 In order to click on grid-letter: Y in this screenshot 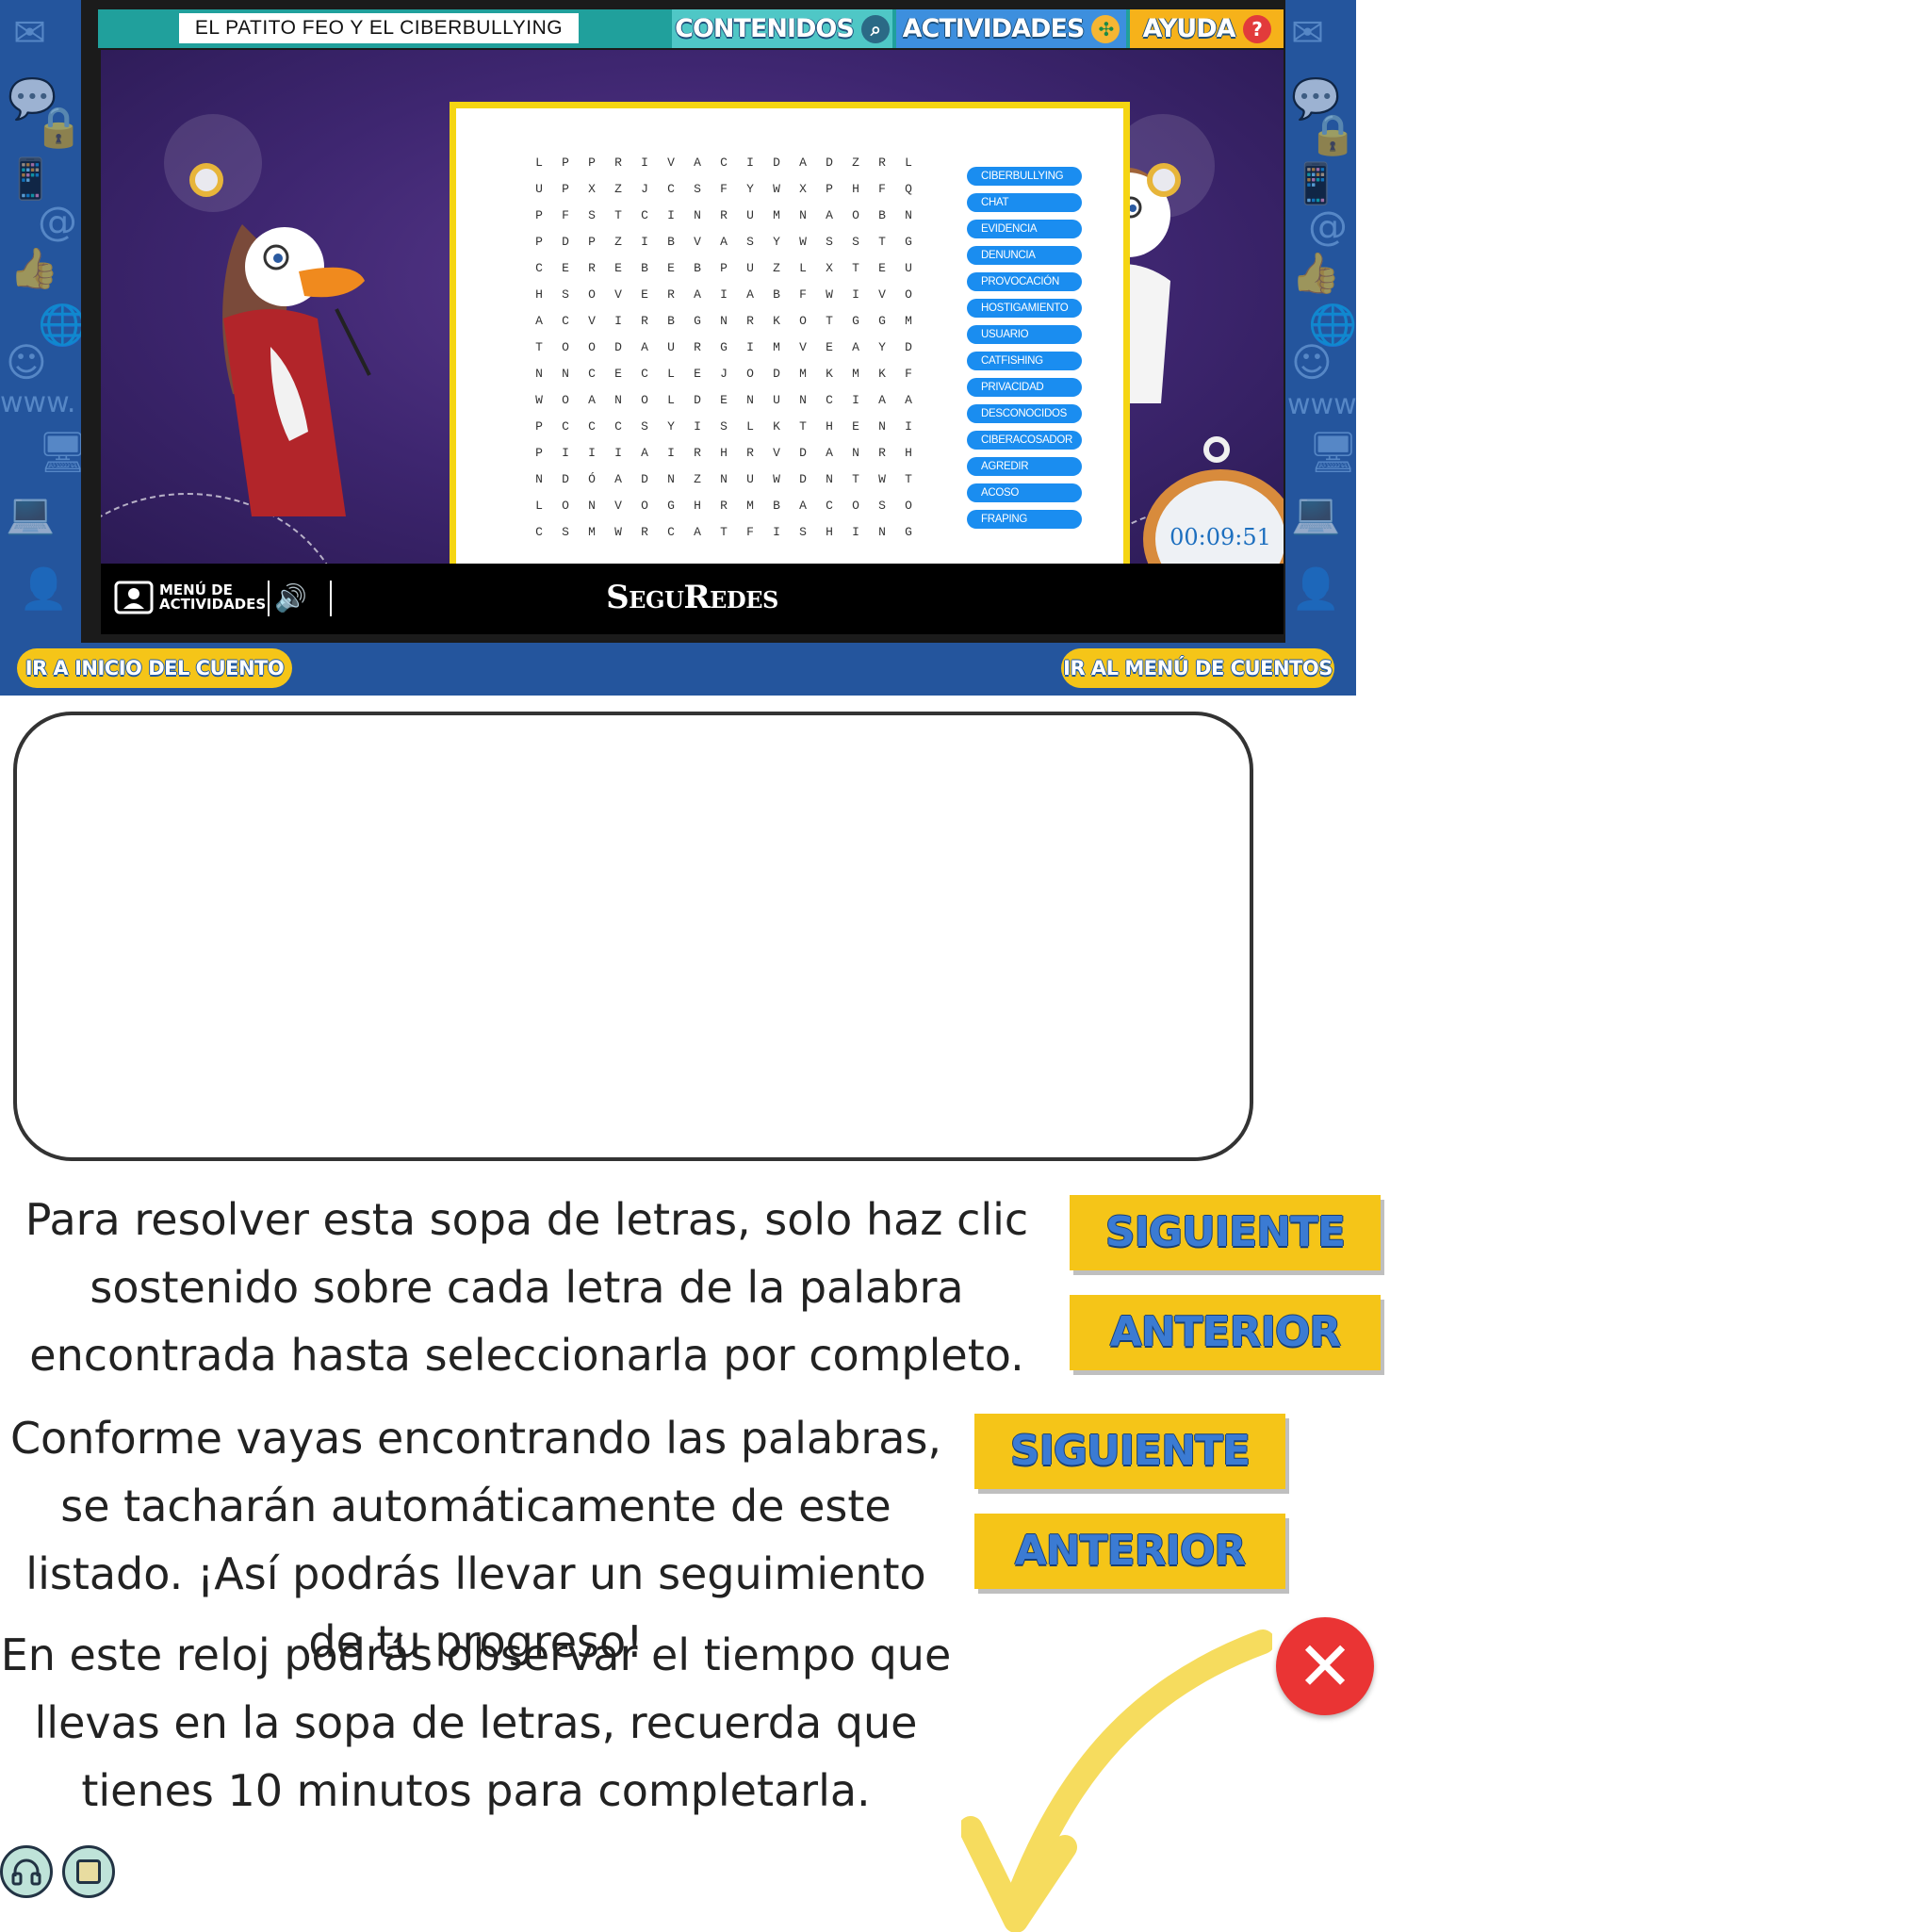, I will do `click(750, 189)`.